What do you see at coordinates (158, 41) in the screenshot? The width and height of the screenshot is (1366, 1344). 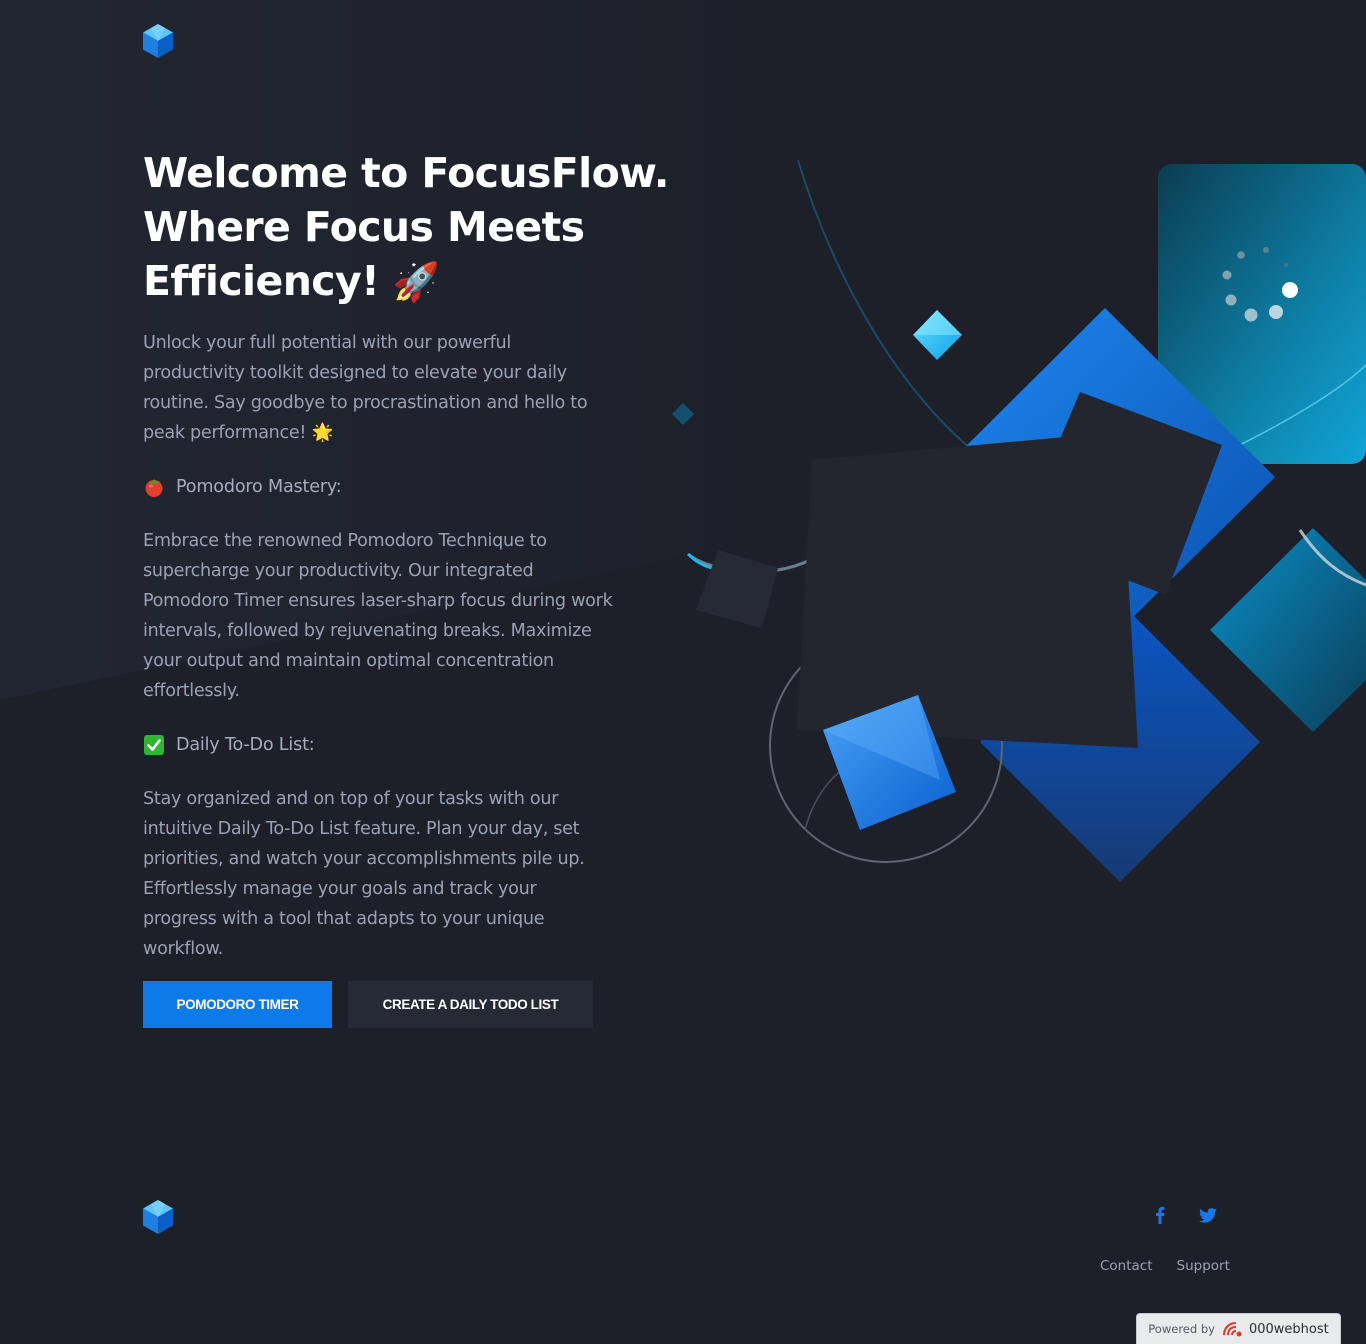 I see `brand-logo` at bounding box center [158, 41].